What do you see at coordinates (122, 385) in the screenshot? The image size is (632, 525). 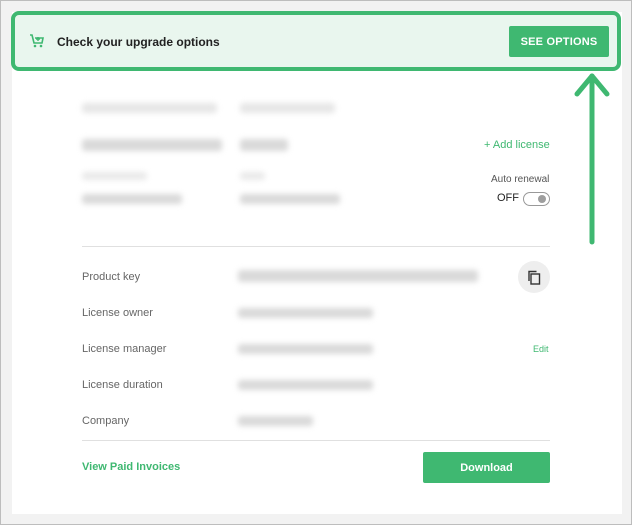 I see `license-duration-label: License duration` at bounding box center [122, 385].